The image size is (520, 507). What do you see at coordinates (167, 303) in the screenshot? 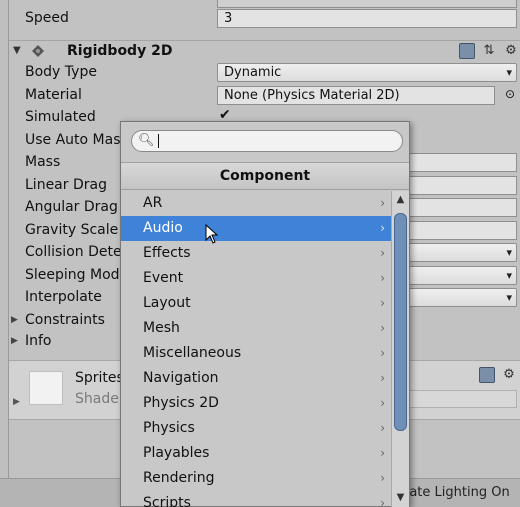
I see `category-label: Layout` at bounding box center [167, 303].